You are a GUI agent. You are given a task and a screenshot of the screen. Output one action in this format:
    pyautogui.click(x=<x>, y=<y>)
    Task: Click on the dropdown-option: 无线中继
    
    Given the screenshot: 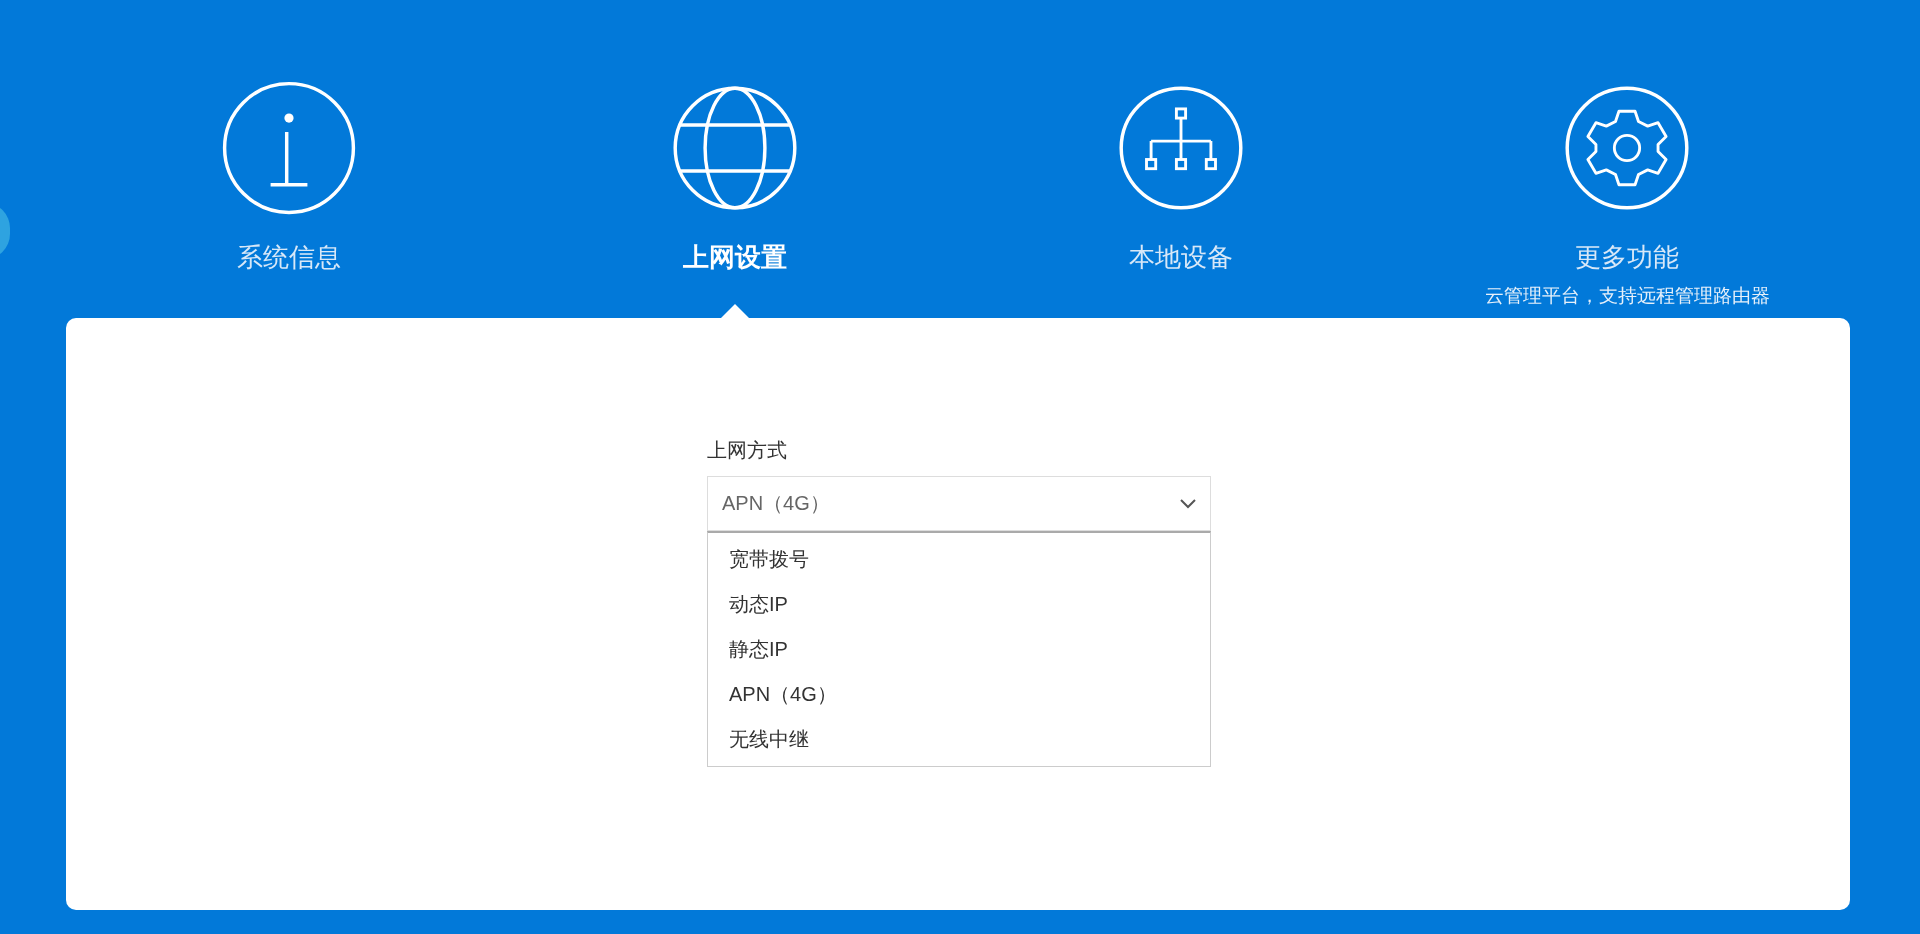 What is the action you would take?
    pyautogui.click(x=959, y=739)
    